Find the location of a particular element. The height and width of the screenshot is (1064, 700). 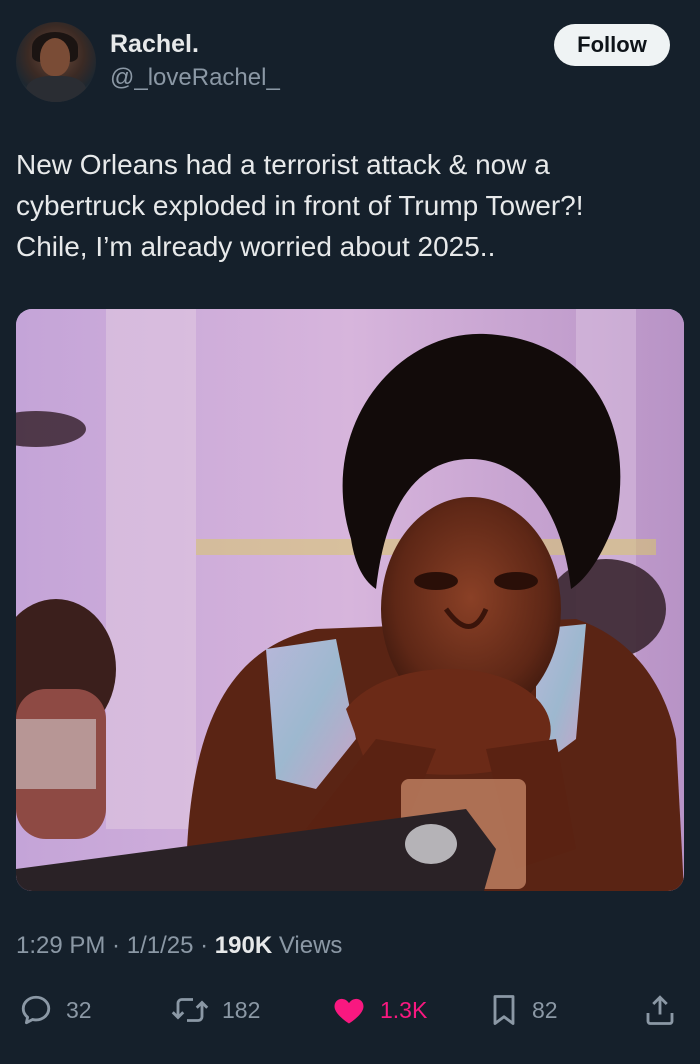

tweet-time: 1:29 PM is located at coordinates (60, 945).